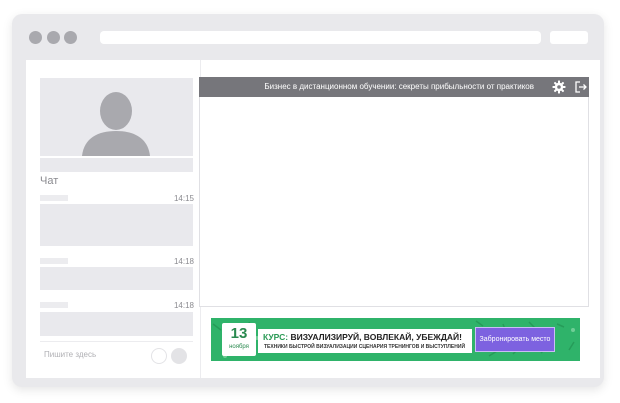 The height and width of the screenshot is (403, 620). What do you see at coordinates (375, 337) in the screenshot?
I see `course-name: ВИЗУАЛИЗИРУЙ, ВОВЛЕКАЙ, УБЕЖДАЙ!` at bounding box center [375, 337].